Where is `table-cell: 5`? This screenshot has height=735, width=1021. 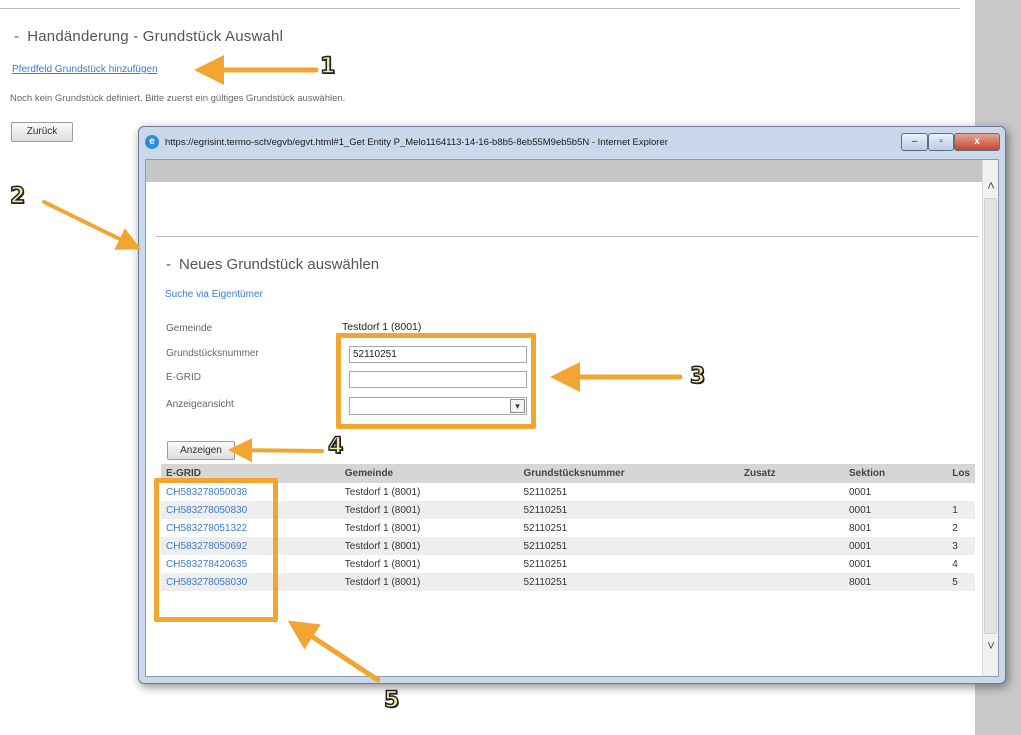
table-cell: 5 is located at coordinates (961, 582).